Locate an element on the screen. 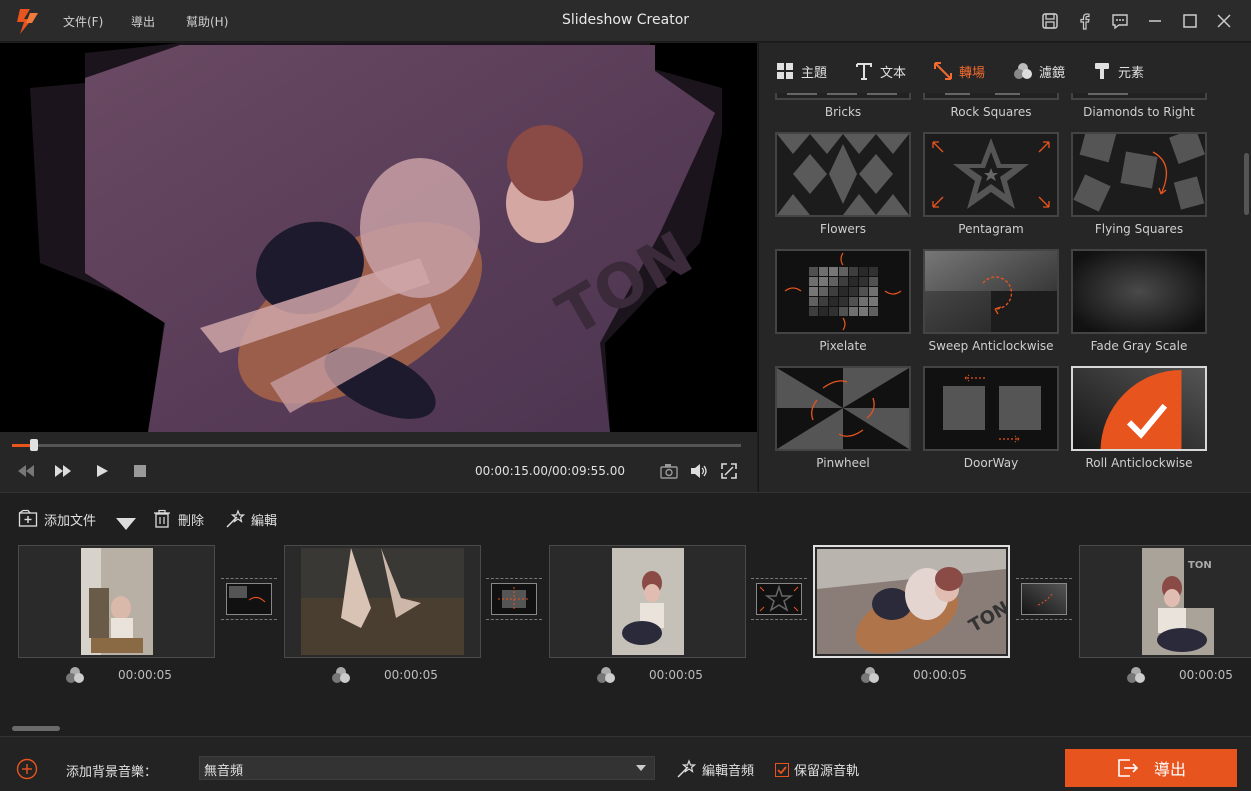  transition-label: Pinwheel is located at coordinates (843, 463).